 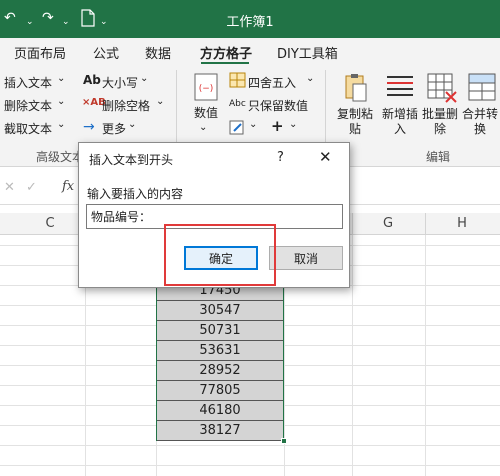 What do you see at coordinates (237, 104) in the screenshot?
I see `abc-icon: Abc` at bounding box center [237, 104].